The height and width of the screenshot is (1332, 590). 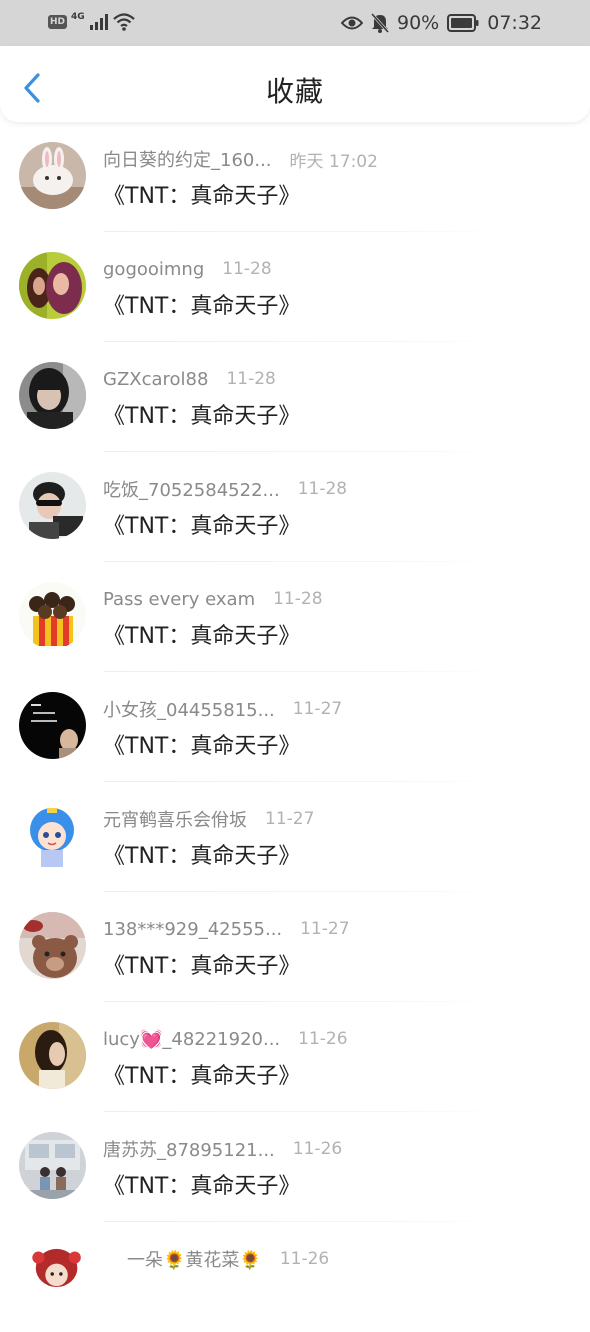 I want to click on page-title: 收藏, so click(x=294, y=91).